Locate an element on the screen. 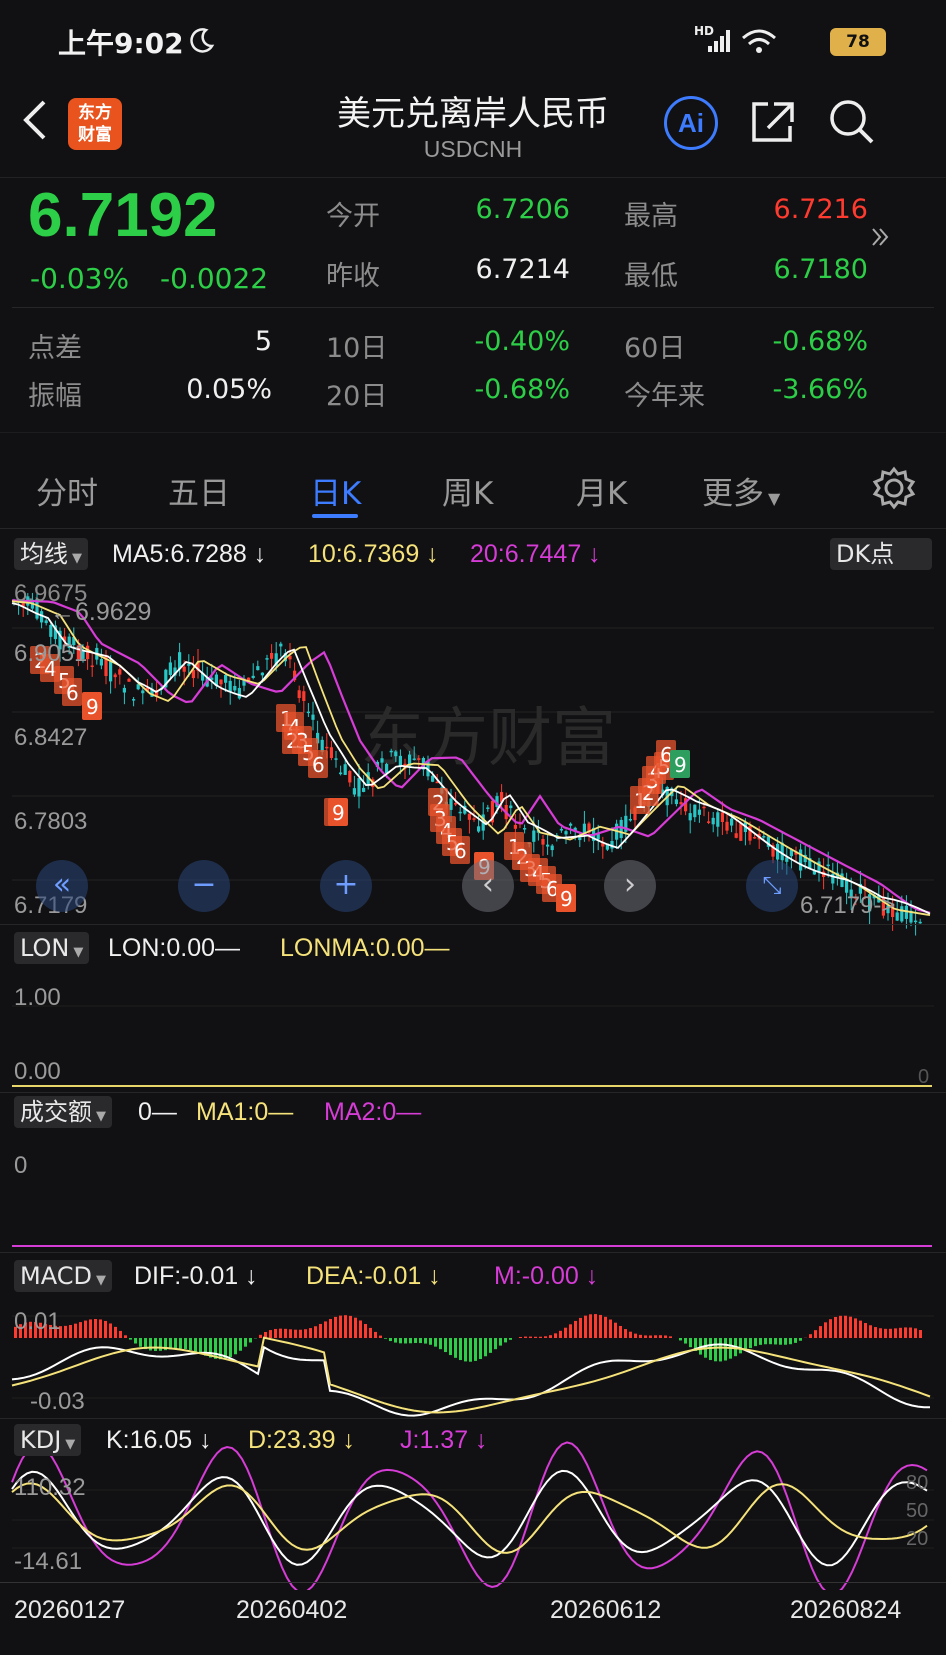 Image resolution: width=946 pixels, height=1655 pixels. ma-select-dropdown: 均线 ▼ is located at coordinates (51, 554).